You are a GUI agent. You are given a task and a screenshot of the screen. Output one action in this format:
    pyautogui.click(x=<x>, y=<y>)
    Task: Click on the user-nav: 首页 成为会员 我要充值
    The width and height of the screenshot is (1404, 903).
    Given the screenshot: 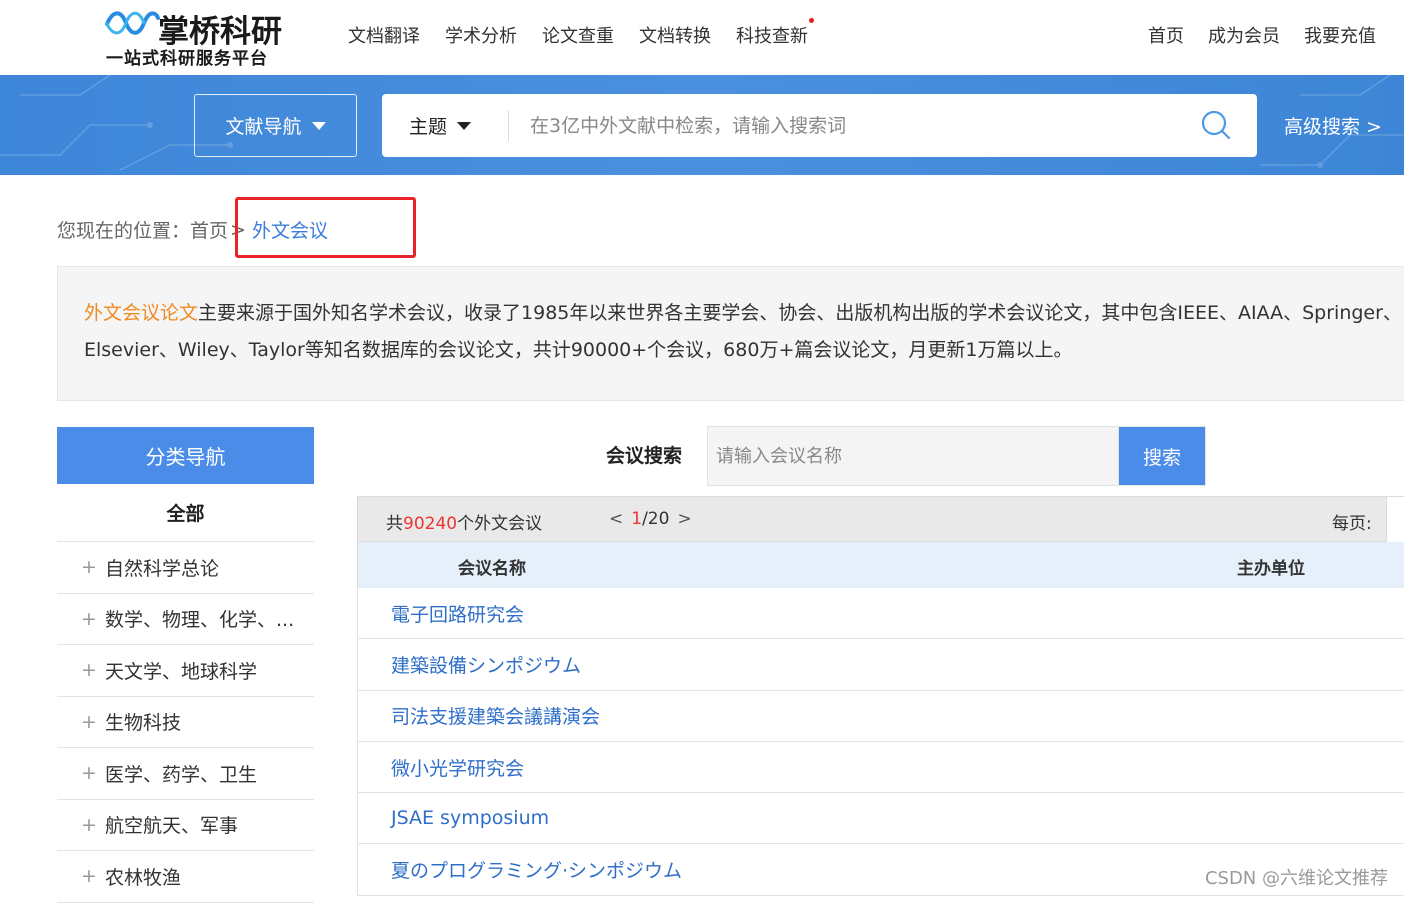 What is the action you would take?
    pyautogui.click(x=1262, y=35)
    